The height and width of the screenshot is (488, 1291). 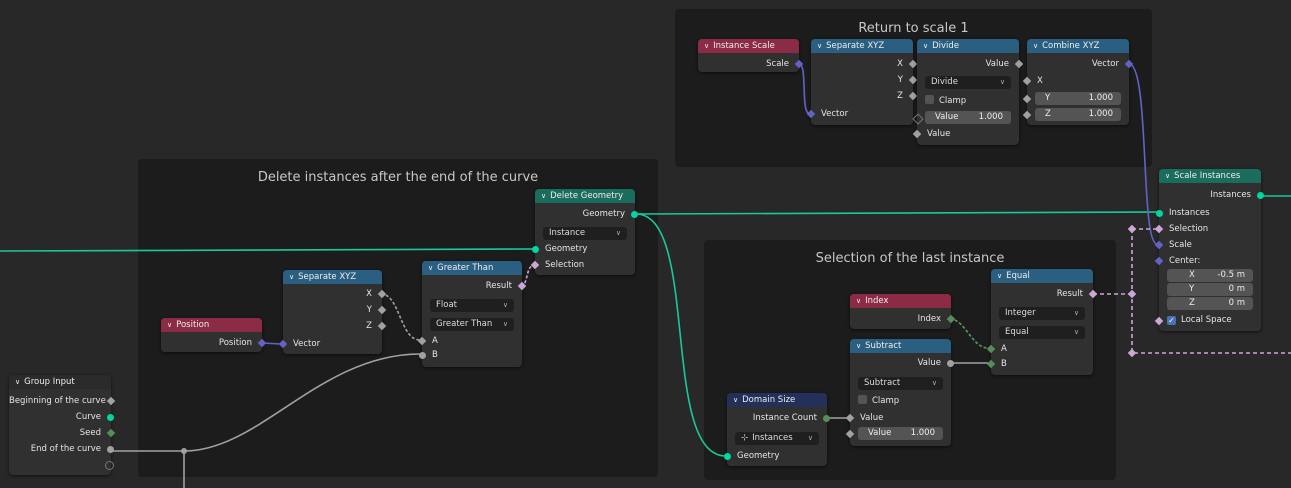 What do you see at coordinates (214, 335) in the screenshot?
I see `node-position: ∨ Position Position` at bounding box center [214, 335].